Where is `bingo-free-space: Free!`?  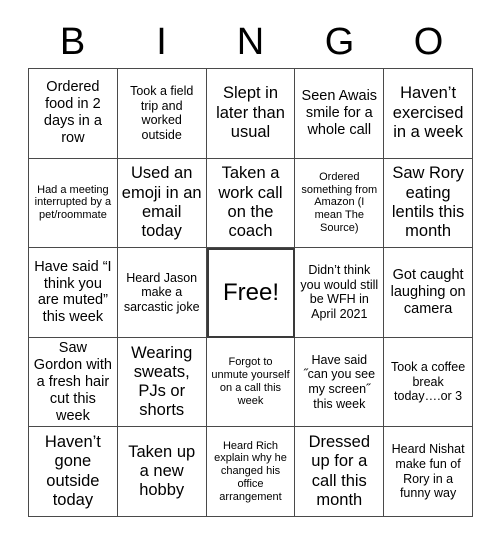
bingo-free-space: Free! is located at coordinates (251, 293).